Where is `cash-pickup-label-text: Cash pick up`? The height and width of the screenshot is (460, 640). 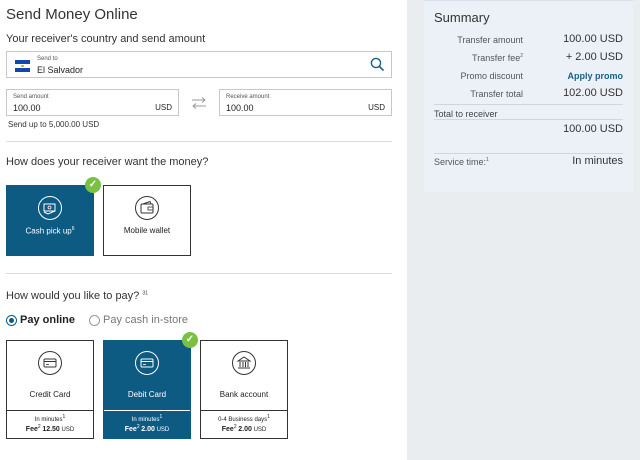
cash-pickup-label-text: Cash pick up is located at coordinates (48, 231).